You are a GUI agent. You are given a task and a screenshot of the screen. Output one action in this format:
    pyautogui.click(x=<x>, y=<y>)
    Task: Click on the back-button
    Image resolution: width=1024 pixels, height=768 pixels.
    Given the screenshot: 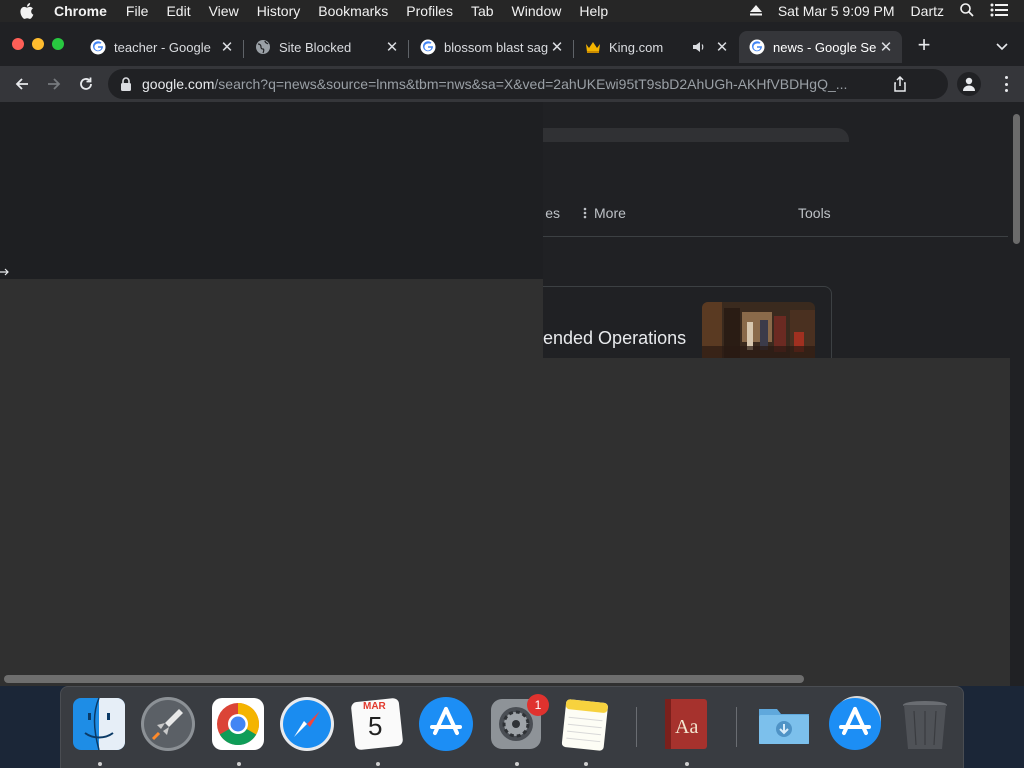 What is the action you would take?
    pyautogui.click(x=22, y=84)
    